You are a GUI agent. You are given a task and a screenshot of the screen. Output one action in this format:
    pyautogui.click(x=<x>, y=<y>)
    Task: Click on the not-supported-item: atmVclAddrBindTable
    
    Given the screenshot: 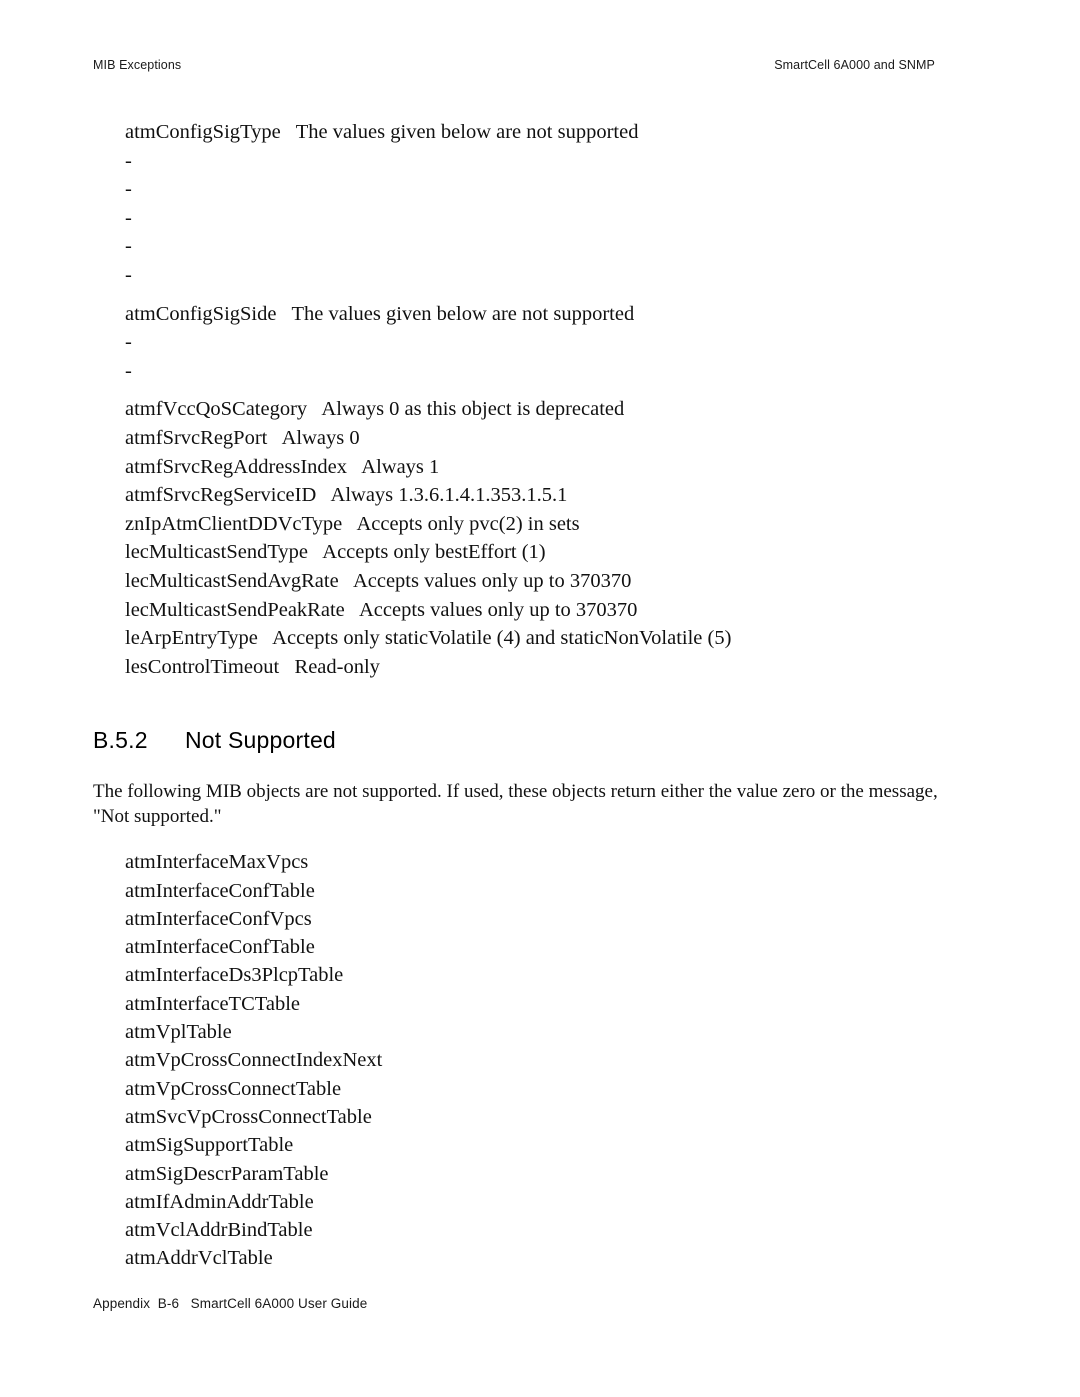 What is the action you would take?
    pyautogui.click(x=219, y=1230)
    